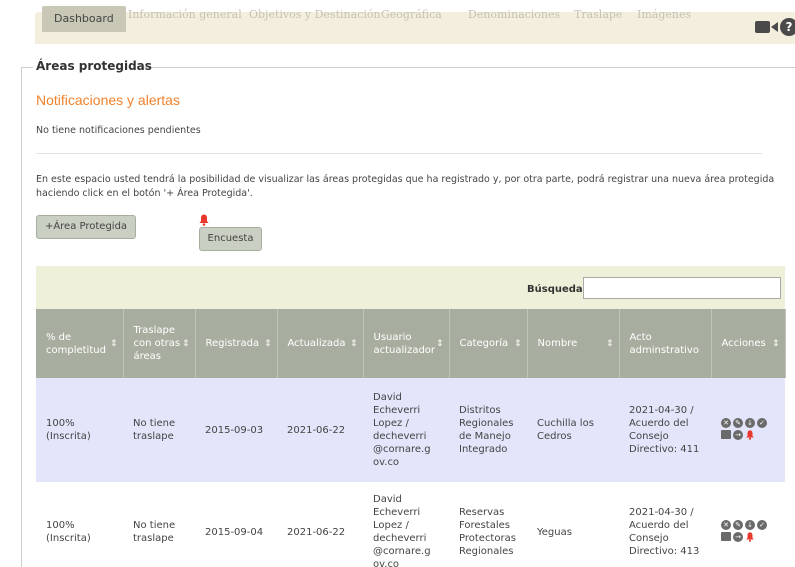 This screenshot has width=795, height=567. What do you see at coordinates (598, 14) in the screenshot?
I see `tab-traslape: Traslape` at bounding box center [598, 14].